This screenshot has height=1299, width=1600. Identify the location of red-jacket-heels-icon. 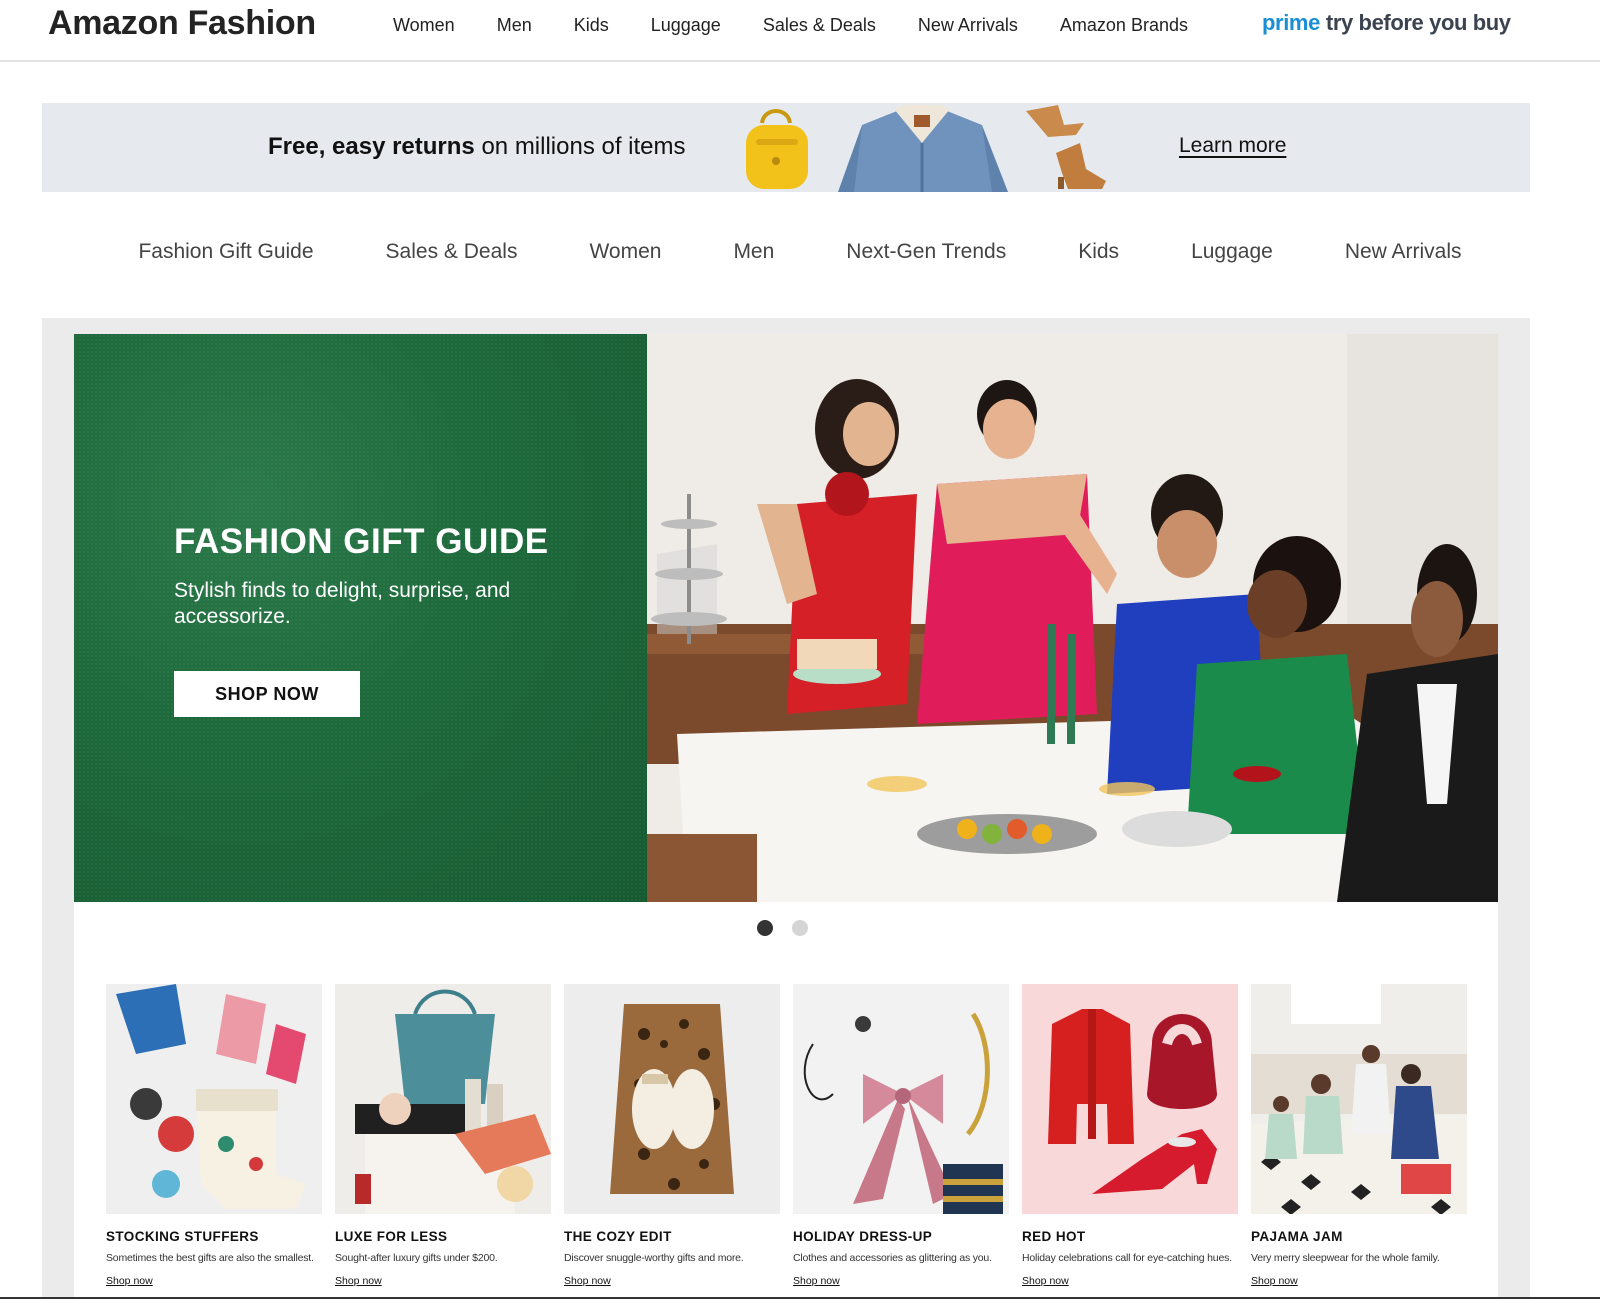
(1130, 1099).